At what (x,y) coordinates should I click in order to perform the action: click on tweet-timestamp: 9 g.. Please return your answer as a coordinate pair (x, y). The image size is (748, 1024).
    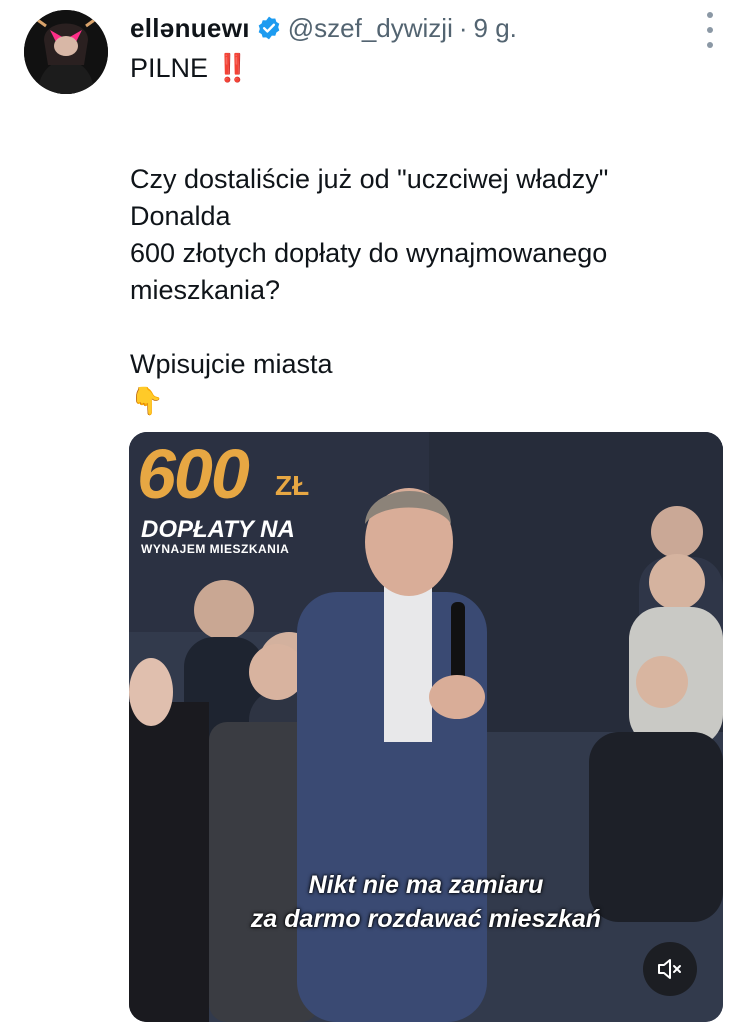
    Looking at the image, I should click on (495, 28).